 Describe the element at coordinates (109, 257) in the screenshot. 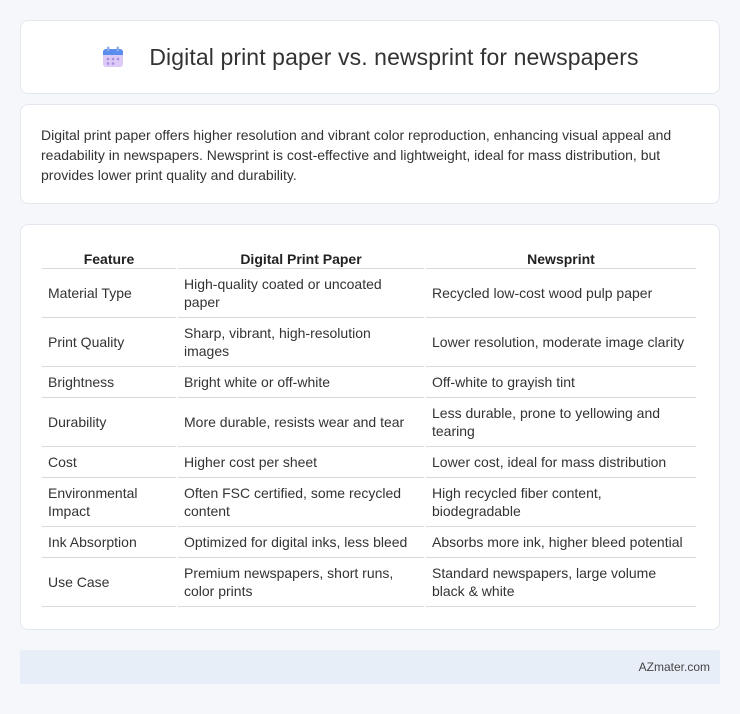

I see `header-feature: Feature` at that location.